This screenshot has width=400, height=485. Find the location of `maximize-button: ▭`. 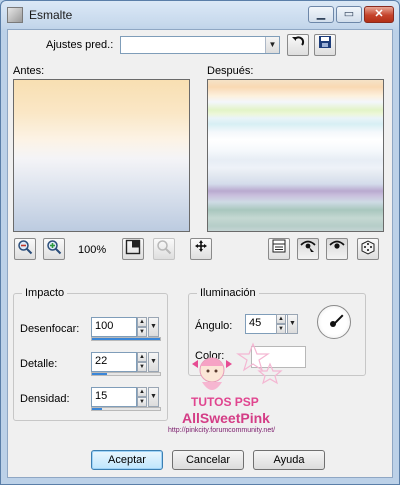

maximize-button: ▭ is located at coordinates (349, 14).